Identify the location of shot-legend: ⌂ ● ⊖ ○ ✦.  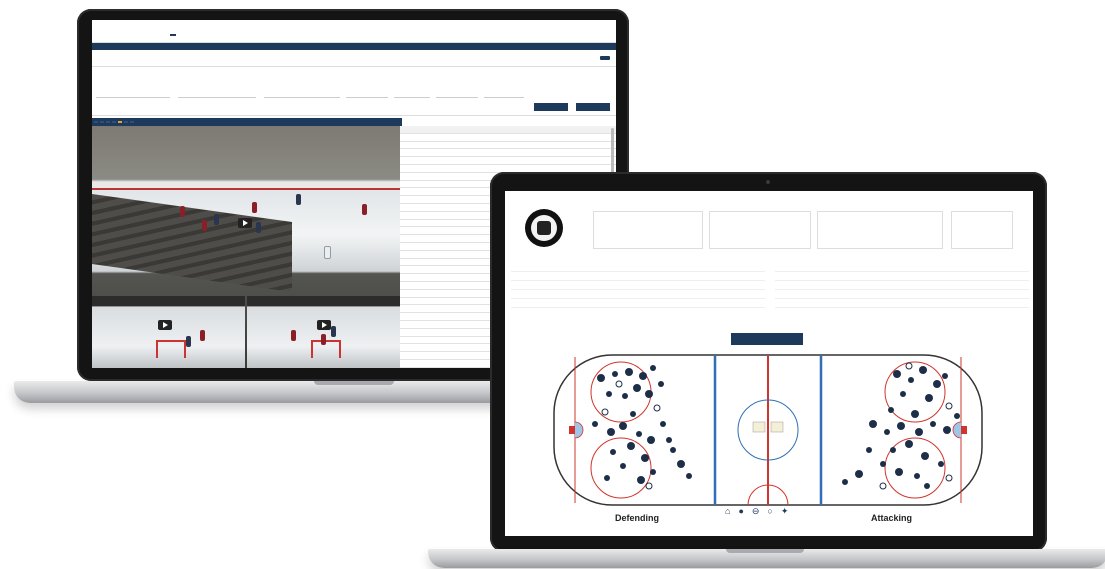
(756, 512).